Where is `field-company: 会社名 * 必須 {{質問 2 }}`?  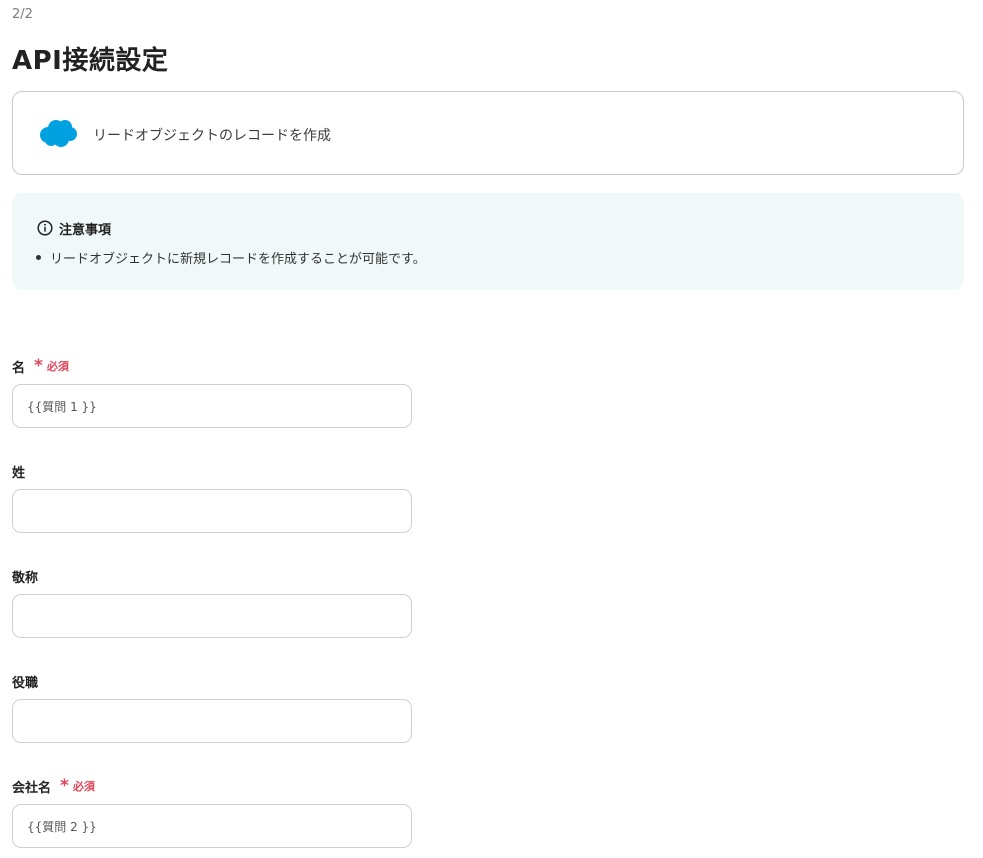 field-company: 会社名 * 必須 {{質問 2 }} is located at coordinates (212, 812).